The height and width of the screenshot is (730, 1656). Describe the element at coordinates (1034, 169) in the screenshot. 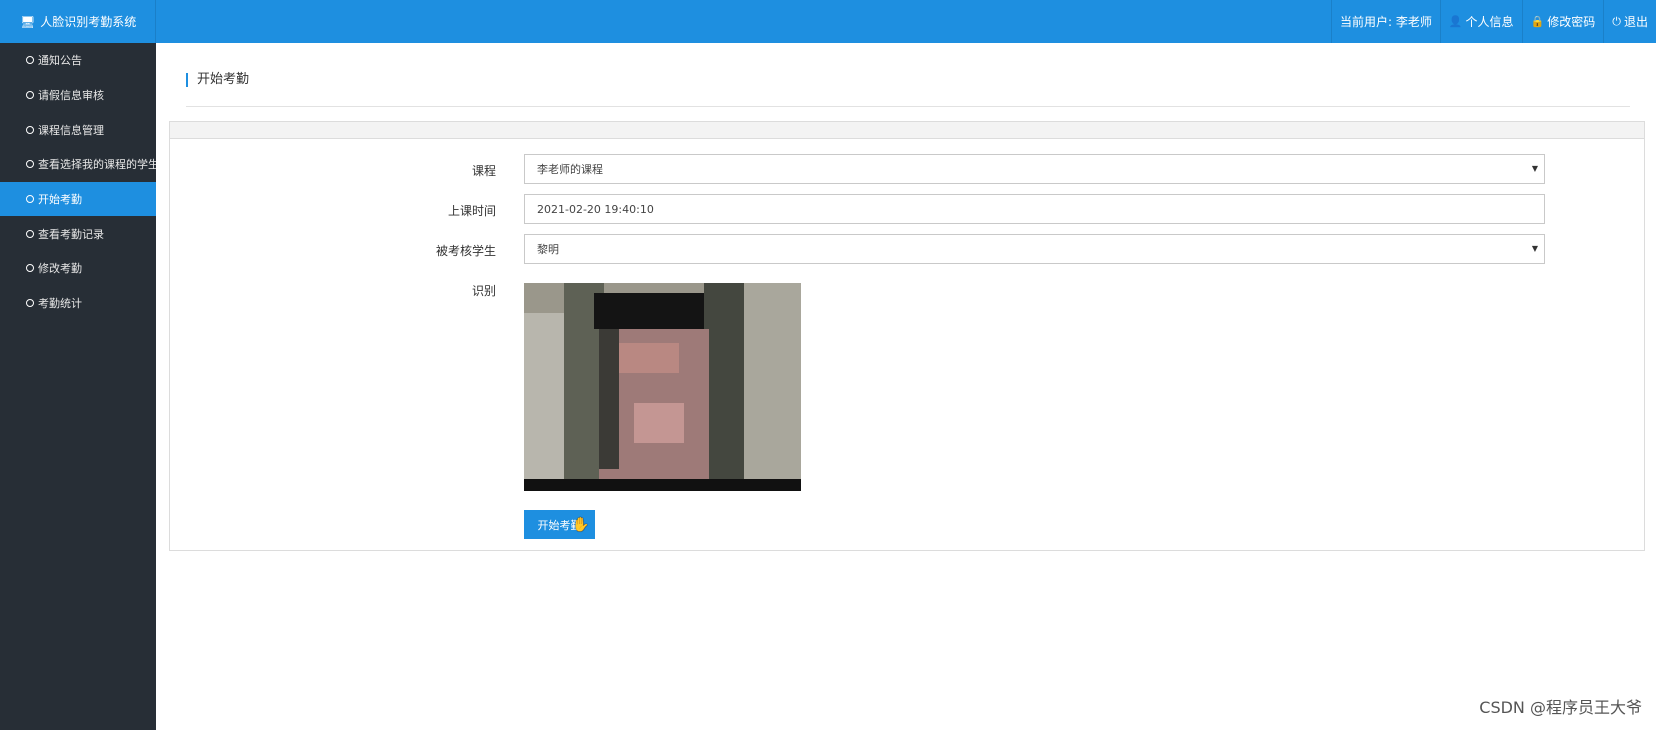

I see `course-select: 李老师的课程 ▼` at that location.